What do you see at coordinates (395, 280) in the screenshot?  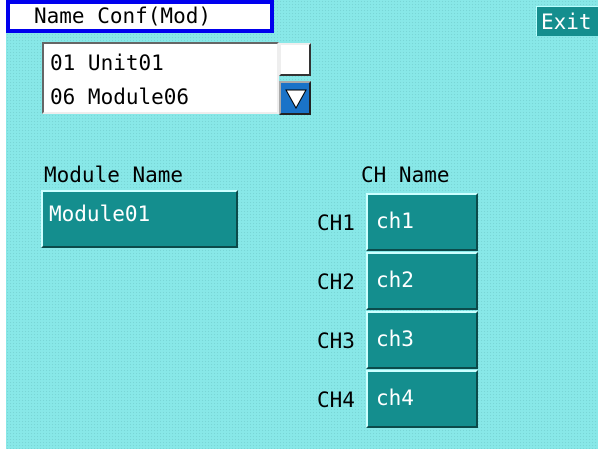 I see `ch2-name-value: ch2` at bounding box center [395, 280].